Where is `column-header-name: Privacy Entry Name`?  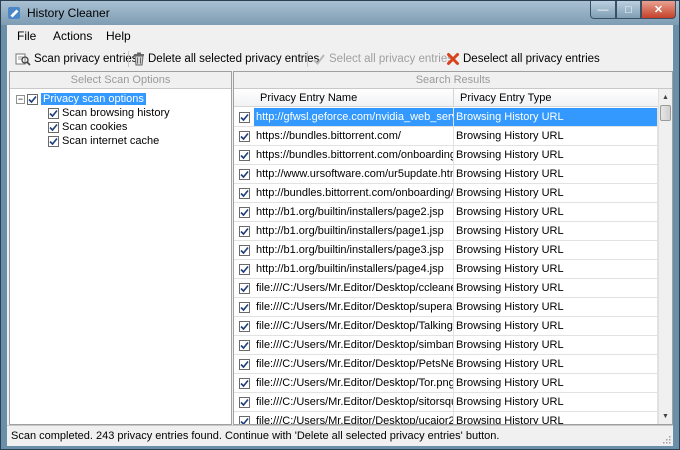 column-header-name: Privacy Entry Name is located at coordinates (344, 98).